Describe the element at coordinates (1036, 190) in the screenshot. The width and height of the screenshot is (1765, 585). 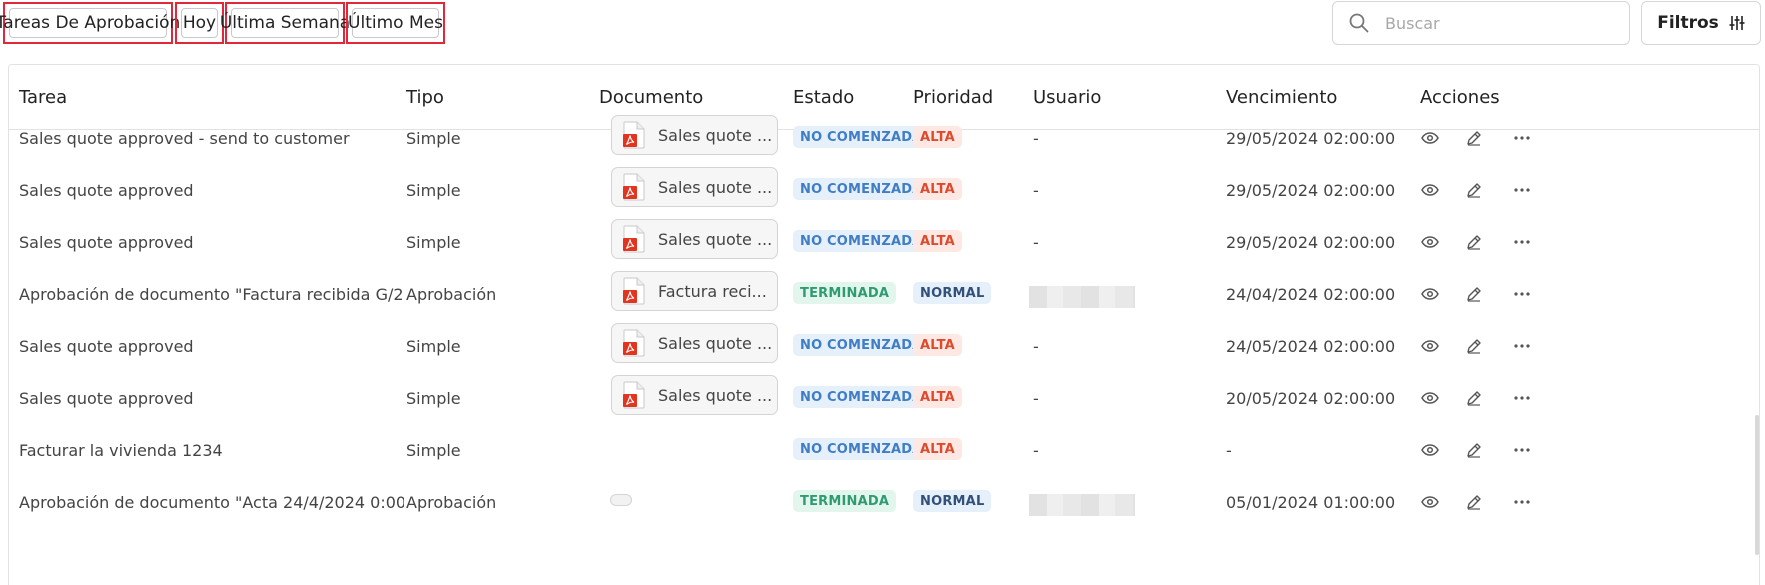
I see `cell-usuario: -` at that location.